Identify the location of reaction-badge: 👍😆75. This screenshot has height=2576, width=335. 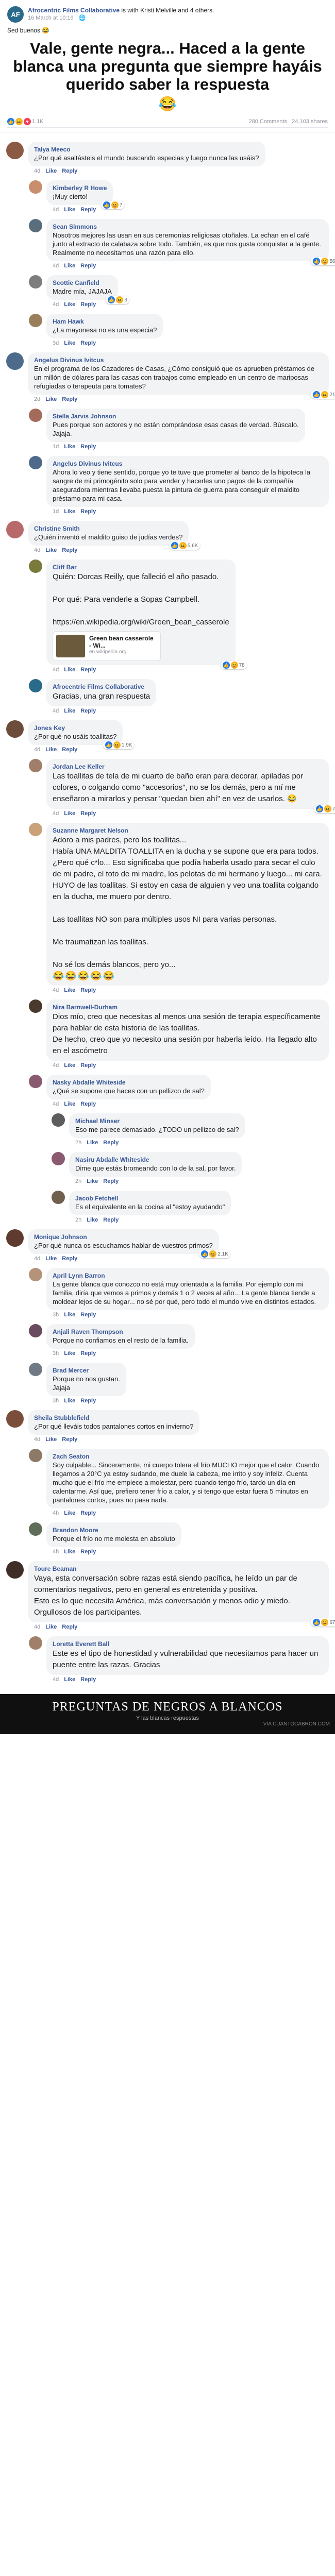
(324, 809).